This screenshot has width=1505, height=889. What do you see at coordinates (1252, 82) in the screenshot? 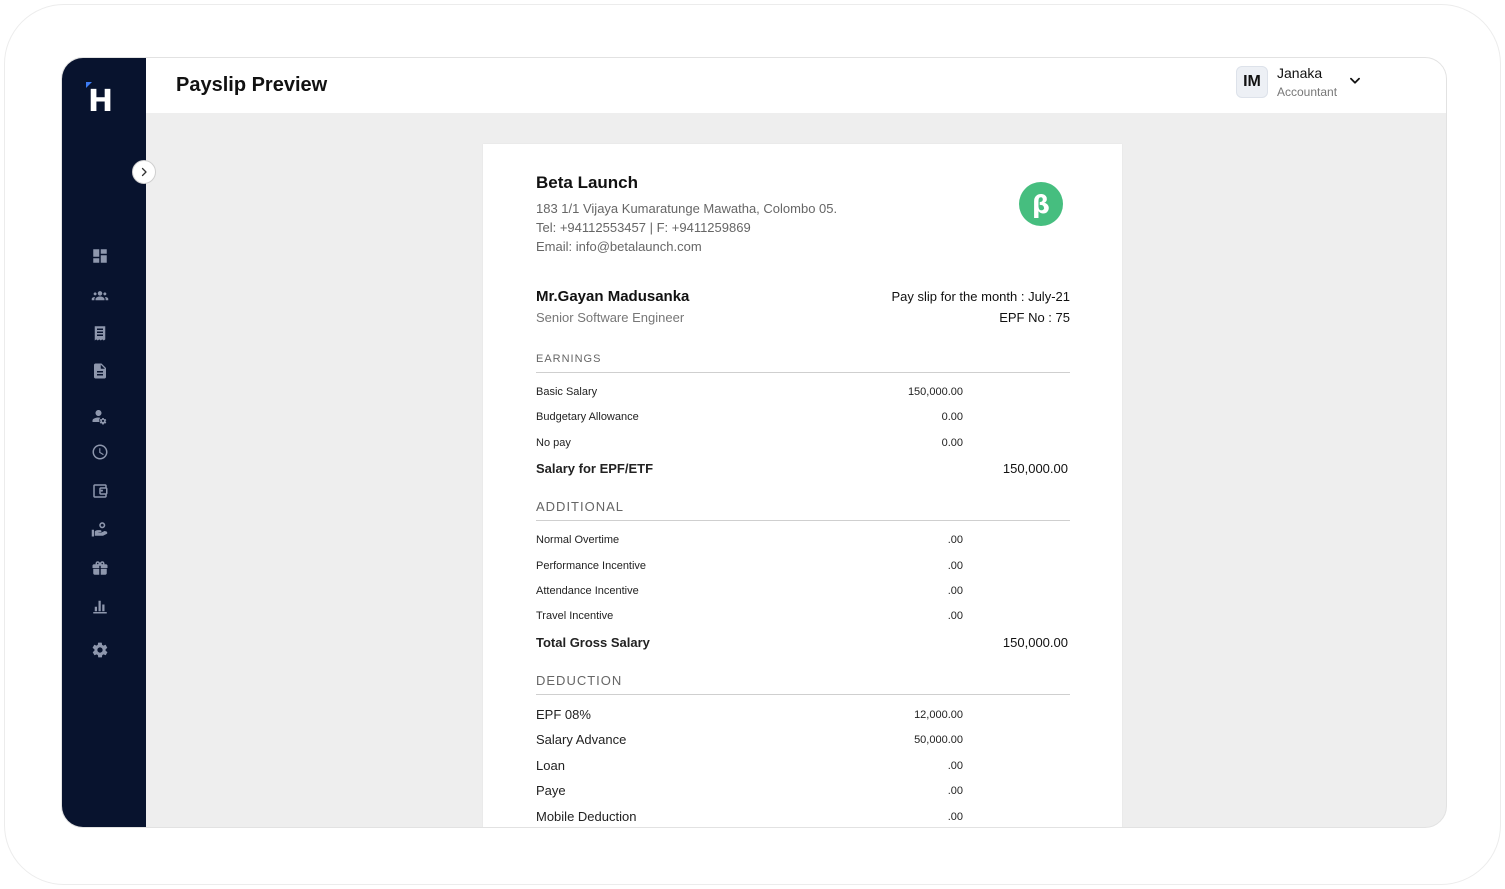
I see `avatar: IM` at bounding box center [1252, 82].